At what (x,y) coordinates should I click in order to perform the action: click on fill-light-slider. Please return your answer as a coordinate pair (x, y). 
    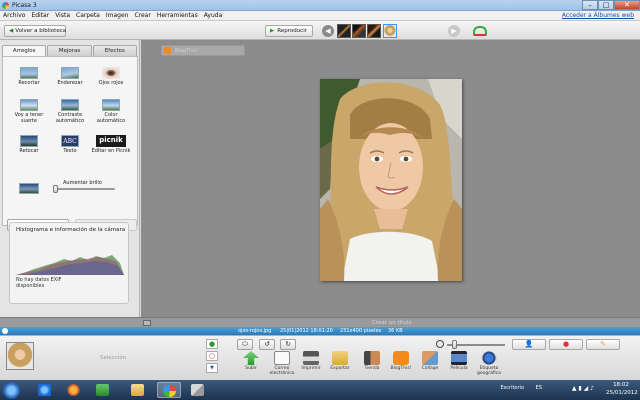
    Looking at the image, I should click on (84, 189).